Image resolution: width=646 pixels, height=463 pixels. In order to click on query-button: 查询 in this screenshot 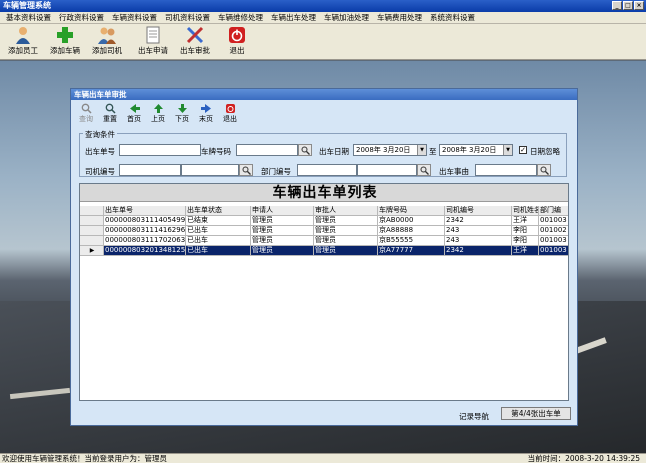, I will do `click(86, 112)`.